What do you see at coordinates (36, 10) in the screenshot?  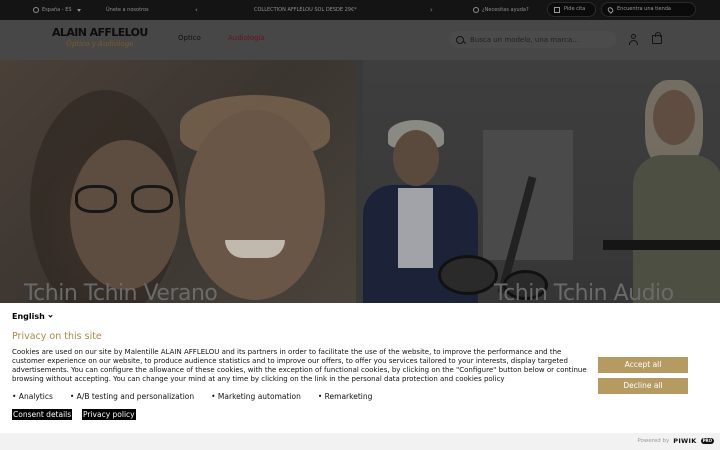 I see `globe-icon` at bounding box center [36, 10].